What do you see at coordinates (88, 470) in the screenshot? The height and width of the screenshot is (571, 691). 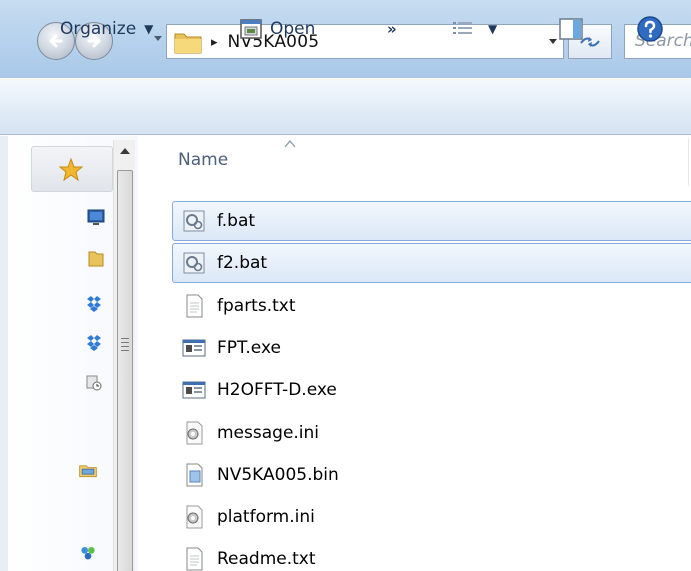 I see `libraries-icon` at bounding box center [88, 470].